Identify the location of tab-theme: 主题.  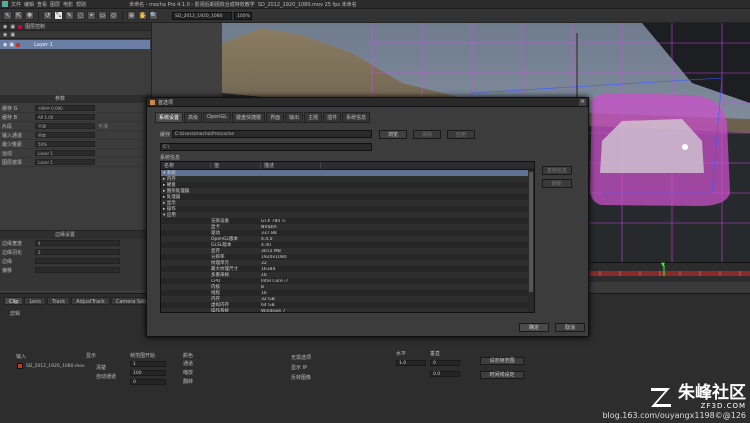
(313, 117).